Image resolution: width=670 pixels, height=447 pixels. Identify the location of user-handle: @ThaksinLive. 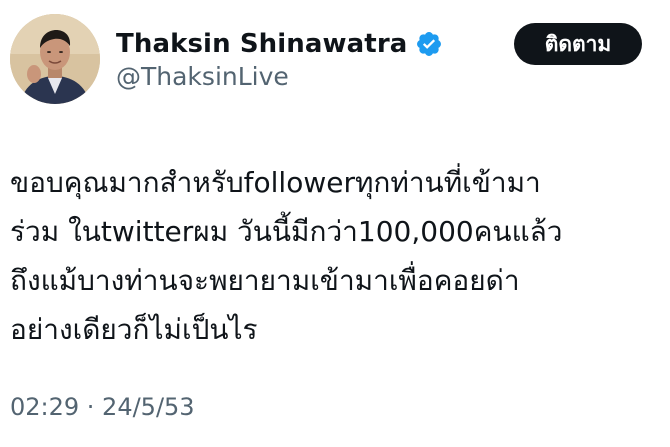
(202, 76).